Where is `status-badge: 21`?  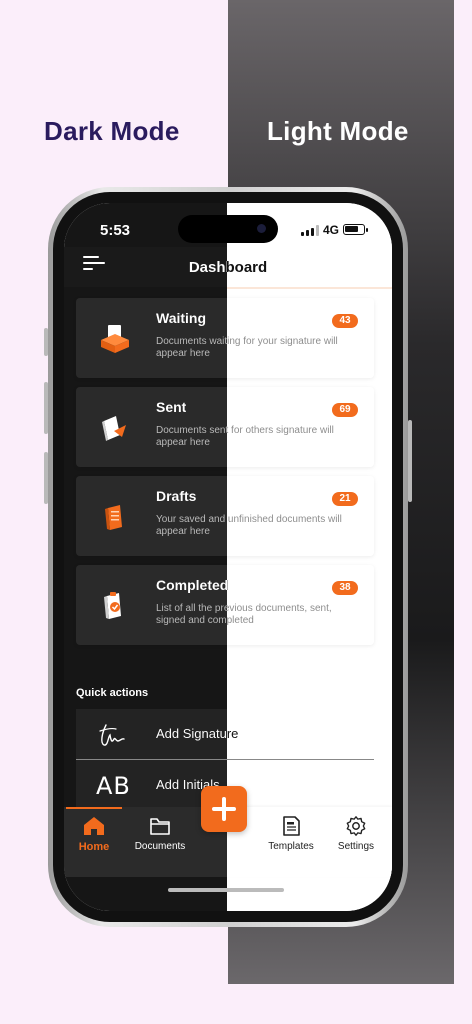
status-badge: 21 is located at coordinates (345, 499).